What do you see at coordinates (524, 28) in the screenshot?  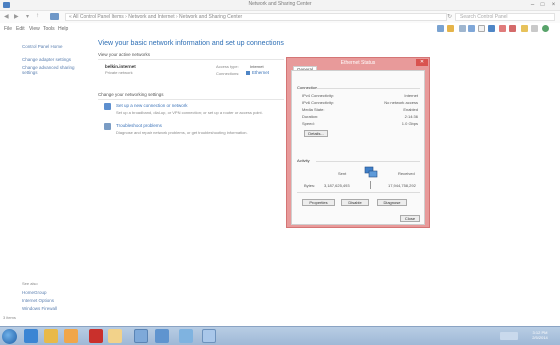 I see `edit-icon` at bounding box center [524, 28].